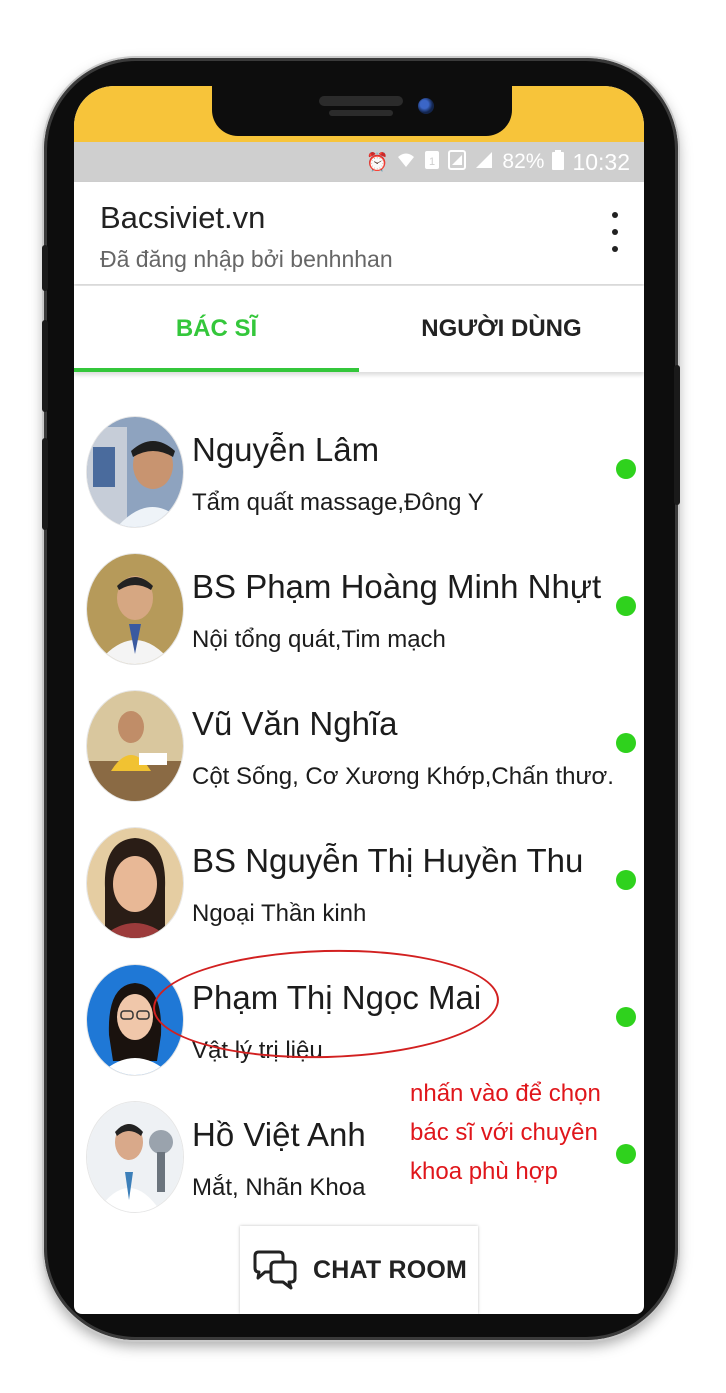 This screenshot has height=1393, width=726. I want to click on doctor-name: Vũ Văn Nghĩa, so click(295, 723).